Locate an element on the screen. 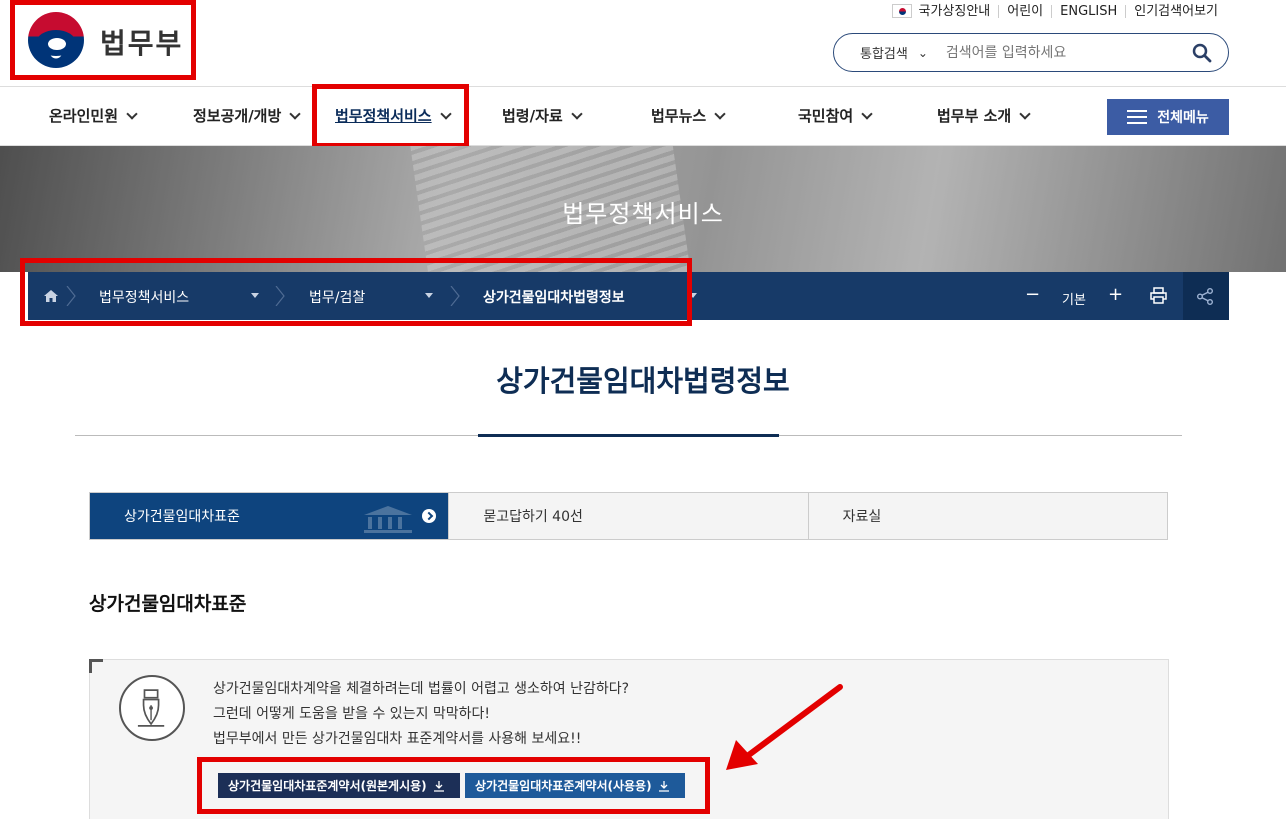 The height and width of the screenshot is (819, 1286). gnb-item-online-petition: 온라인민원 is located at coordinates (93, 115).